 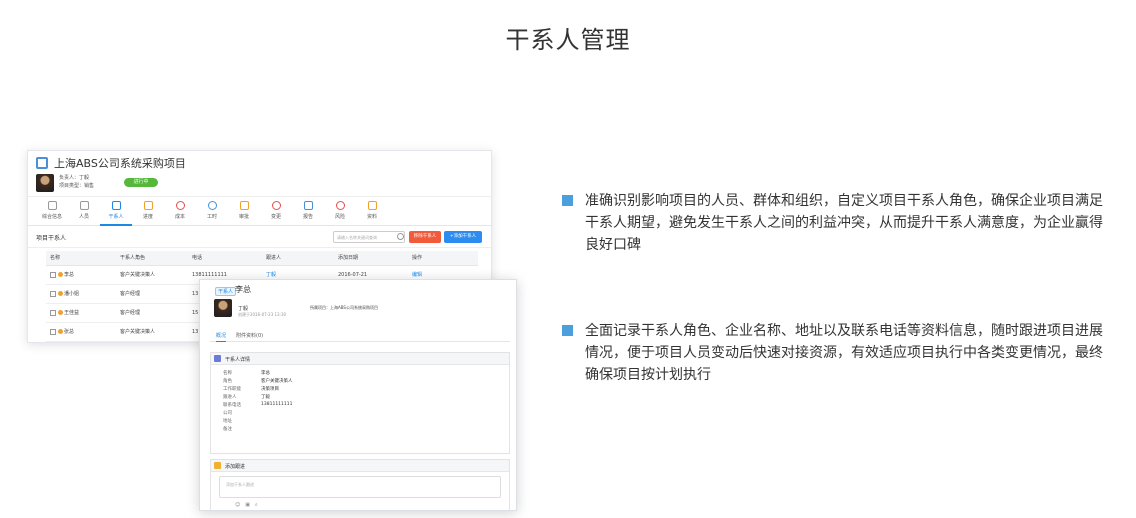 I want to click on add-stakeholder-button: +添加干系人, so click(x=463, y=237).